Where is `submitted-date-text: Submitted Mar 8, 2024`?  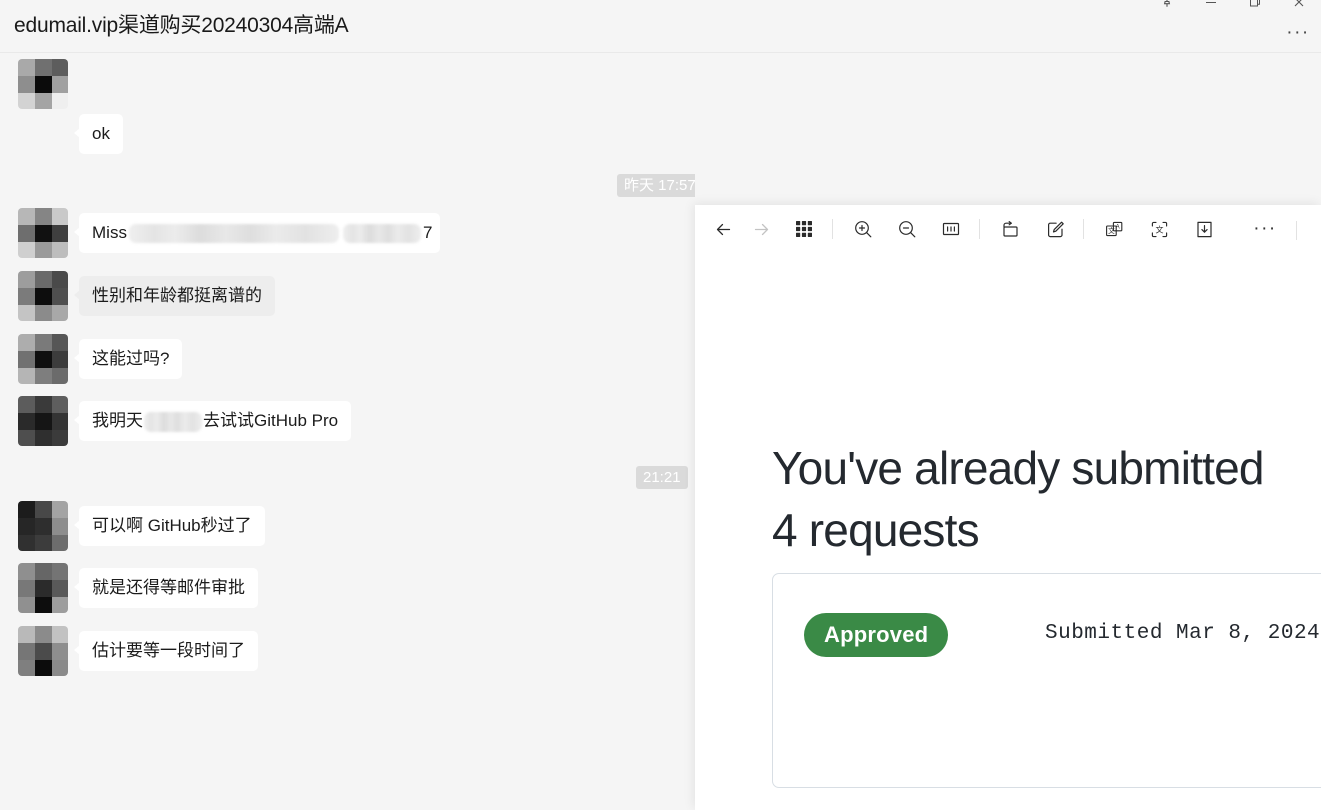
submitted-date-text: Submitted Mar 8, 2024 is located at coordinates (1183, 633).